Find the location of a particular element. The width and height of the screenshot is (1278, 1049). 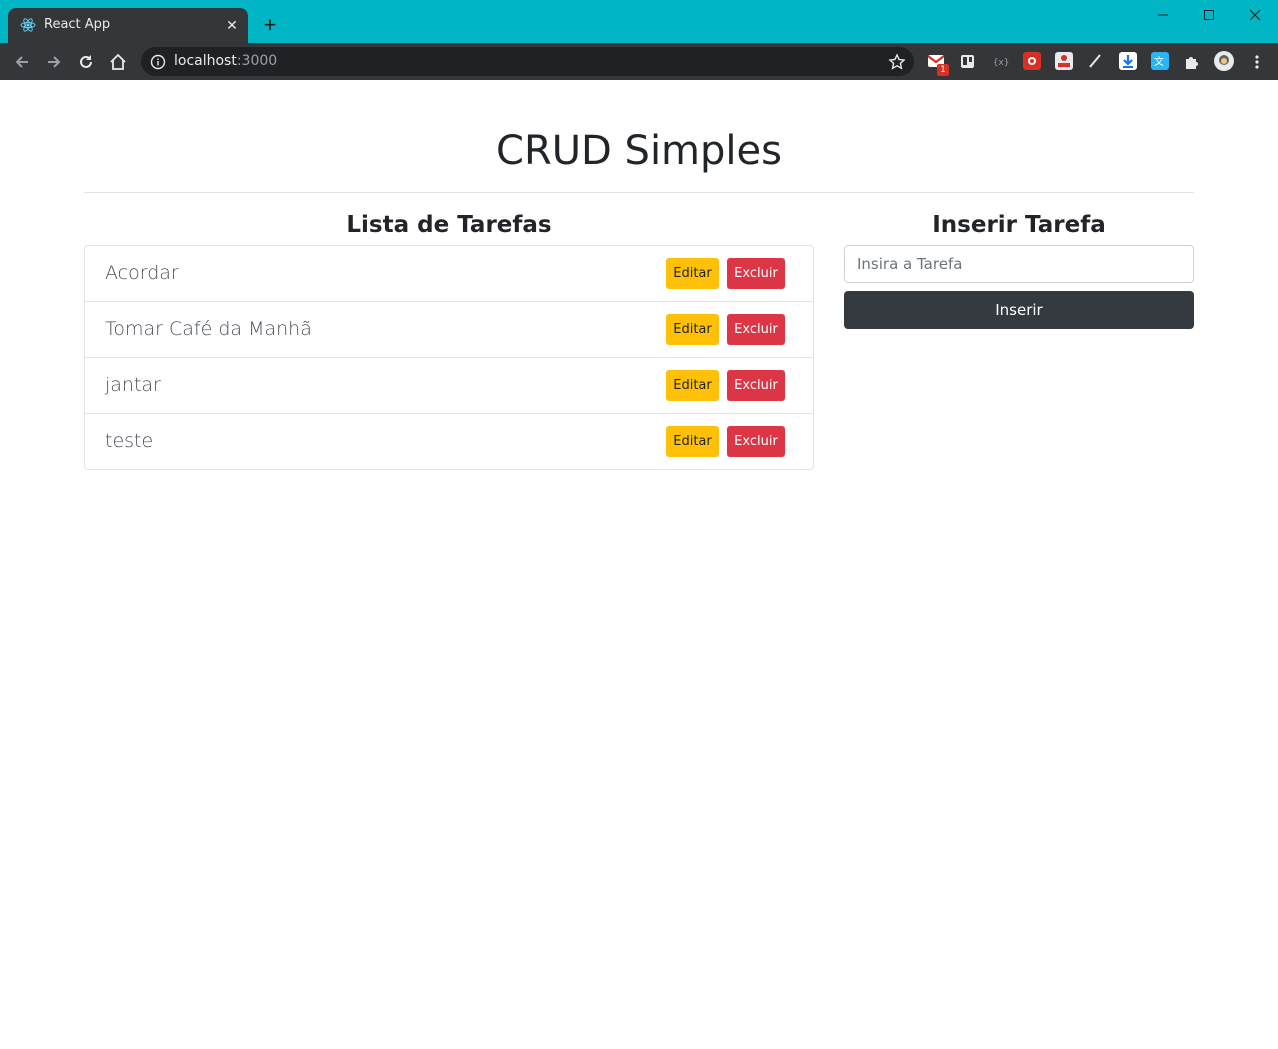

reload-icon is located at coordinates (86, 61).